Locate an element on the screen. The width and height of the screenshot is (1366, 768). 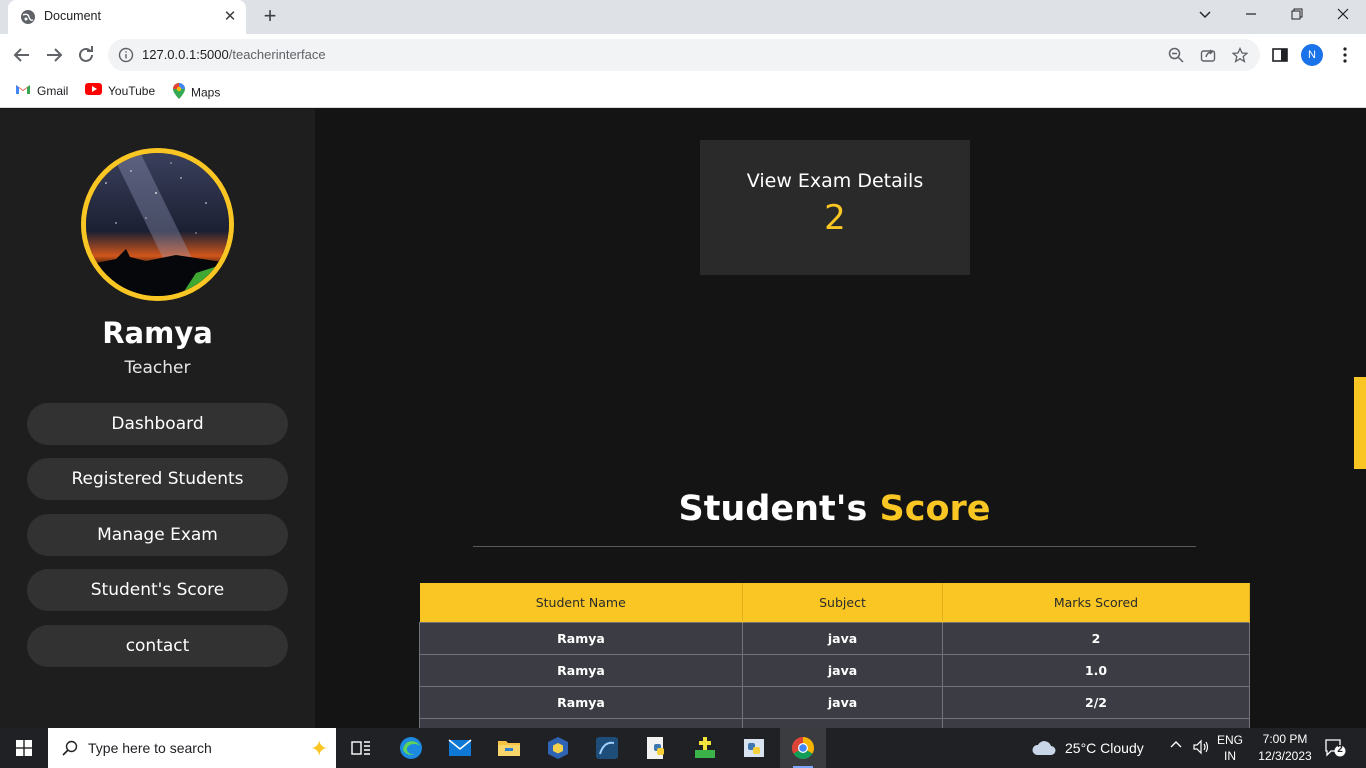
site-info-icon is located at coordinates (126, 55).